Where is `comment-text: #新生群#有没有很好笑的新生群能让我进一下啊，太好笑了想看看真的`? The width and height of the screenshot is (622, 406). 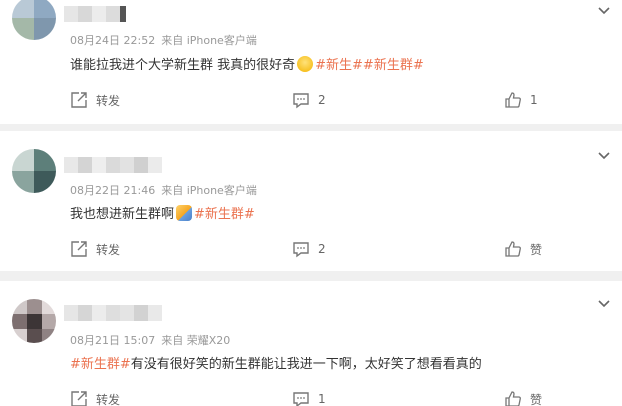
comment-text: #新生群#有没有很好笑的新生群能让我进一下啊，太好笑了想看看真的 is located at coordinates (276, 364).